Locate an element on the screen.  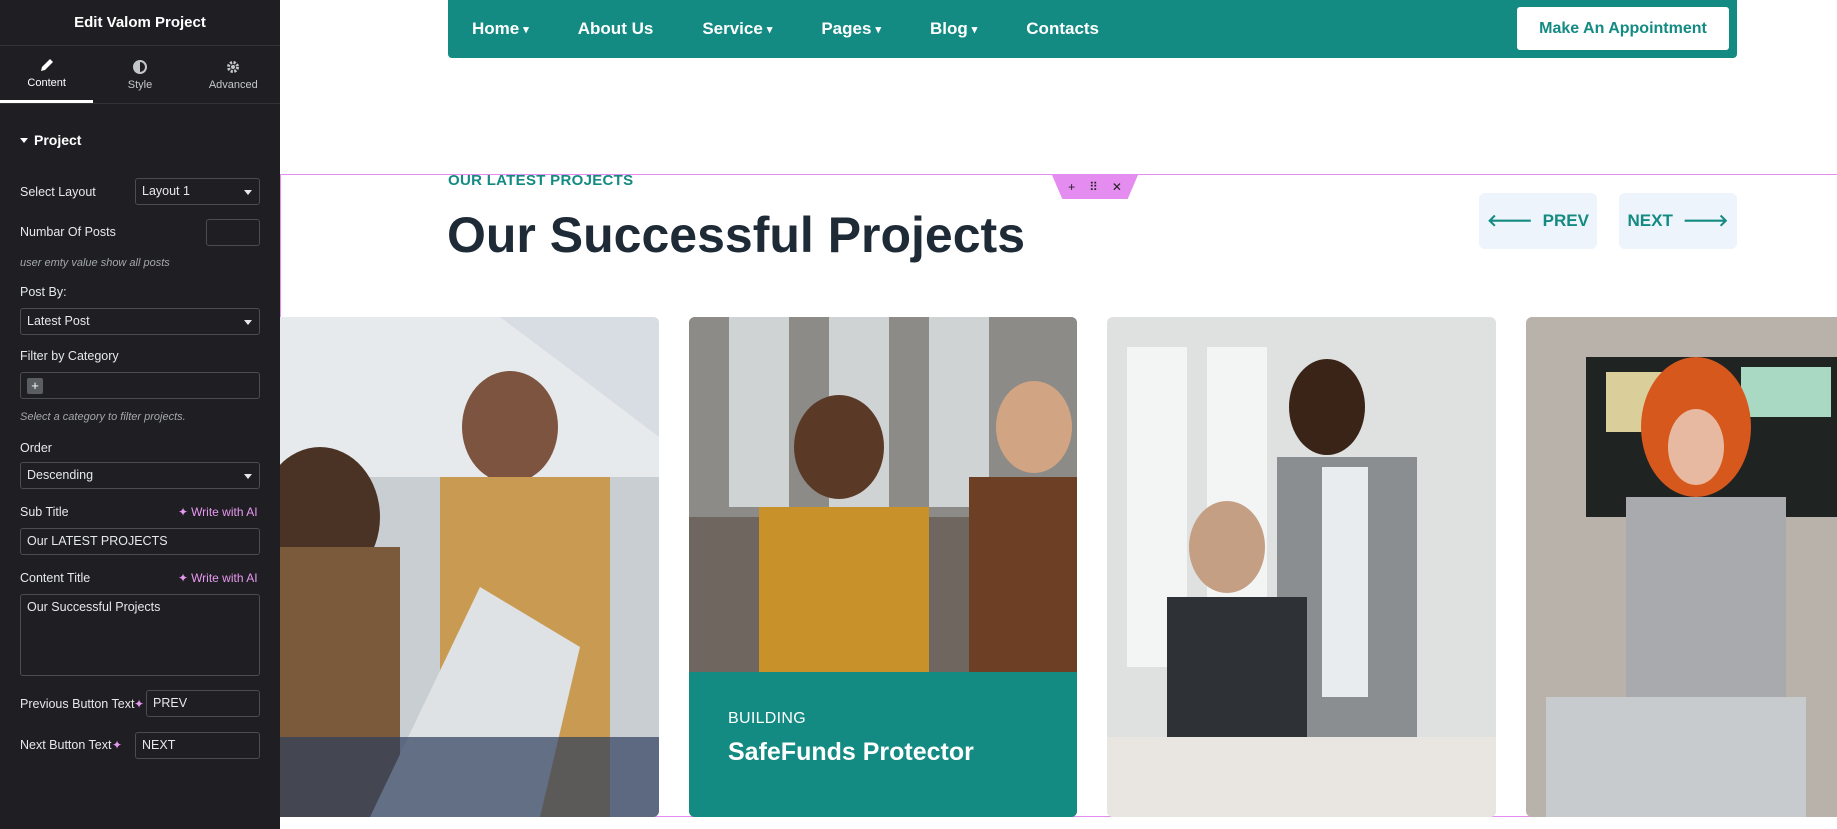
section-toggle-project: Project is located at coordinates (140, 140).